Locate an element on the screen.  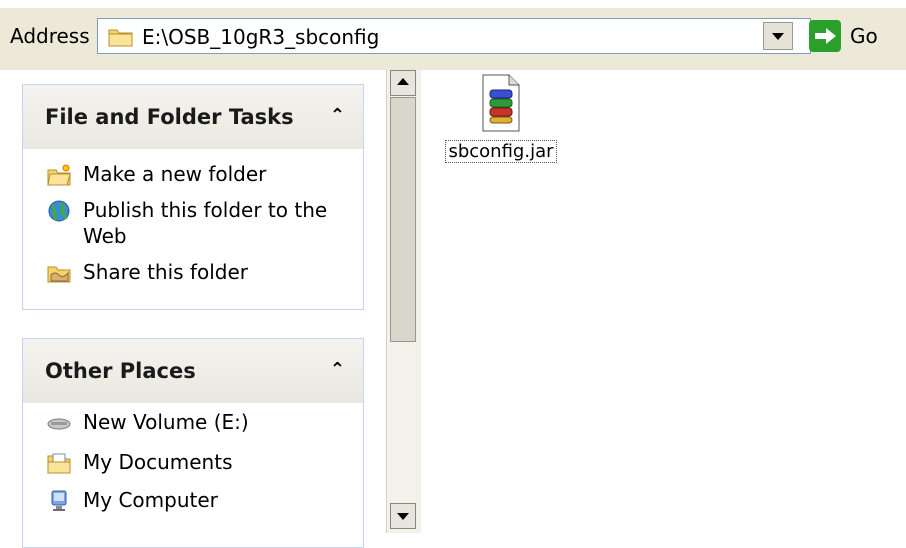
place-label: New Volume (E:) is located at coordinates (166, 422).